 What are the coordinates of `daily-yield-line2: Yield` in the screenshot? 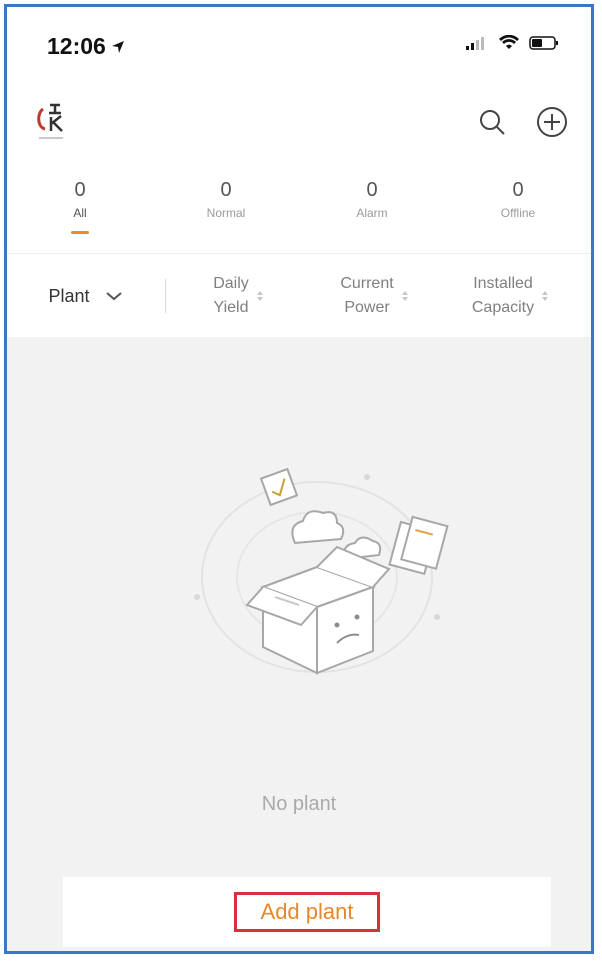 It's located at (231, 307).